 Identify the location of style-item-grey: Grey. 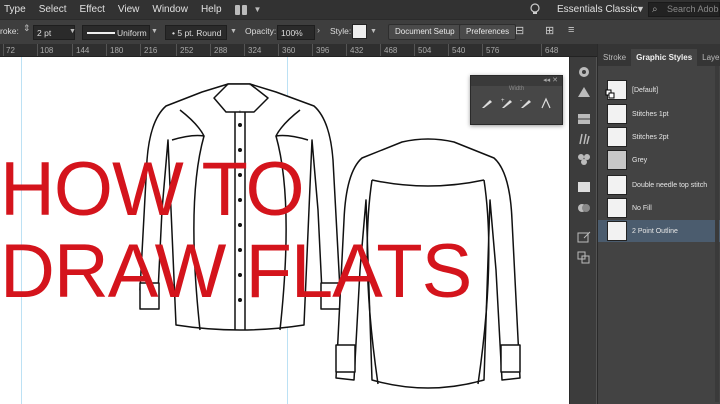
(659, 160).